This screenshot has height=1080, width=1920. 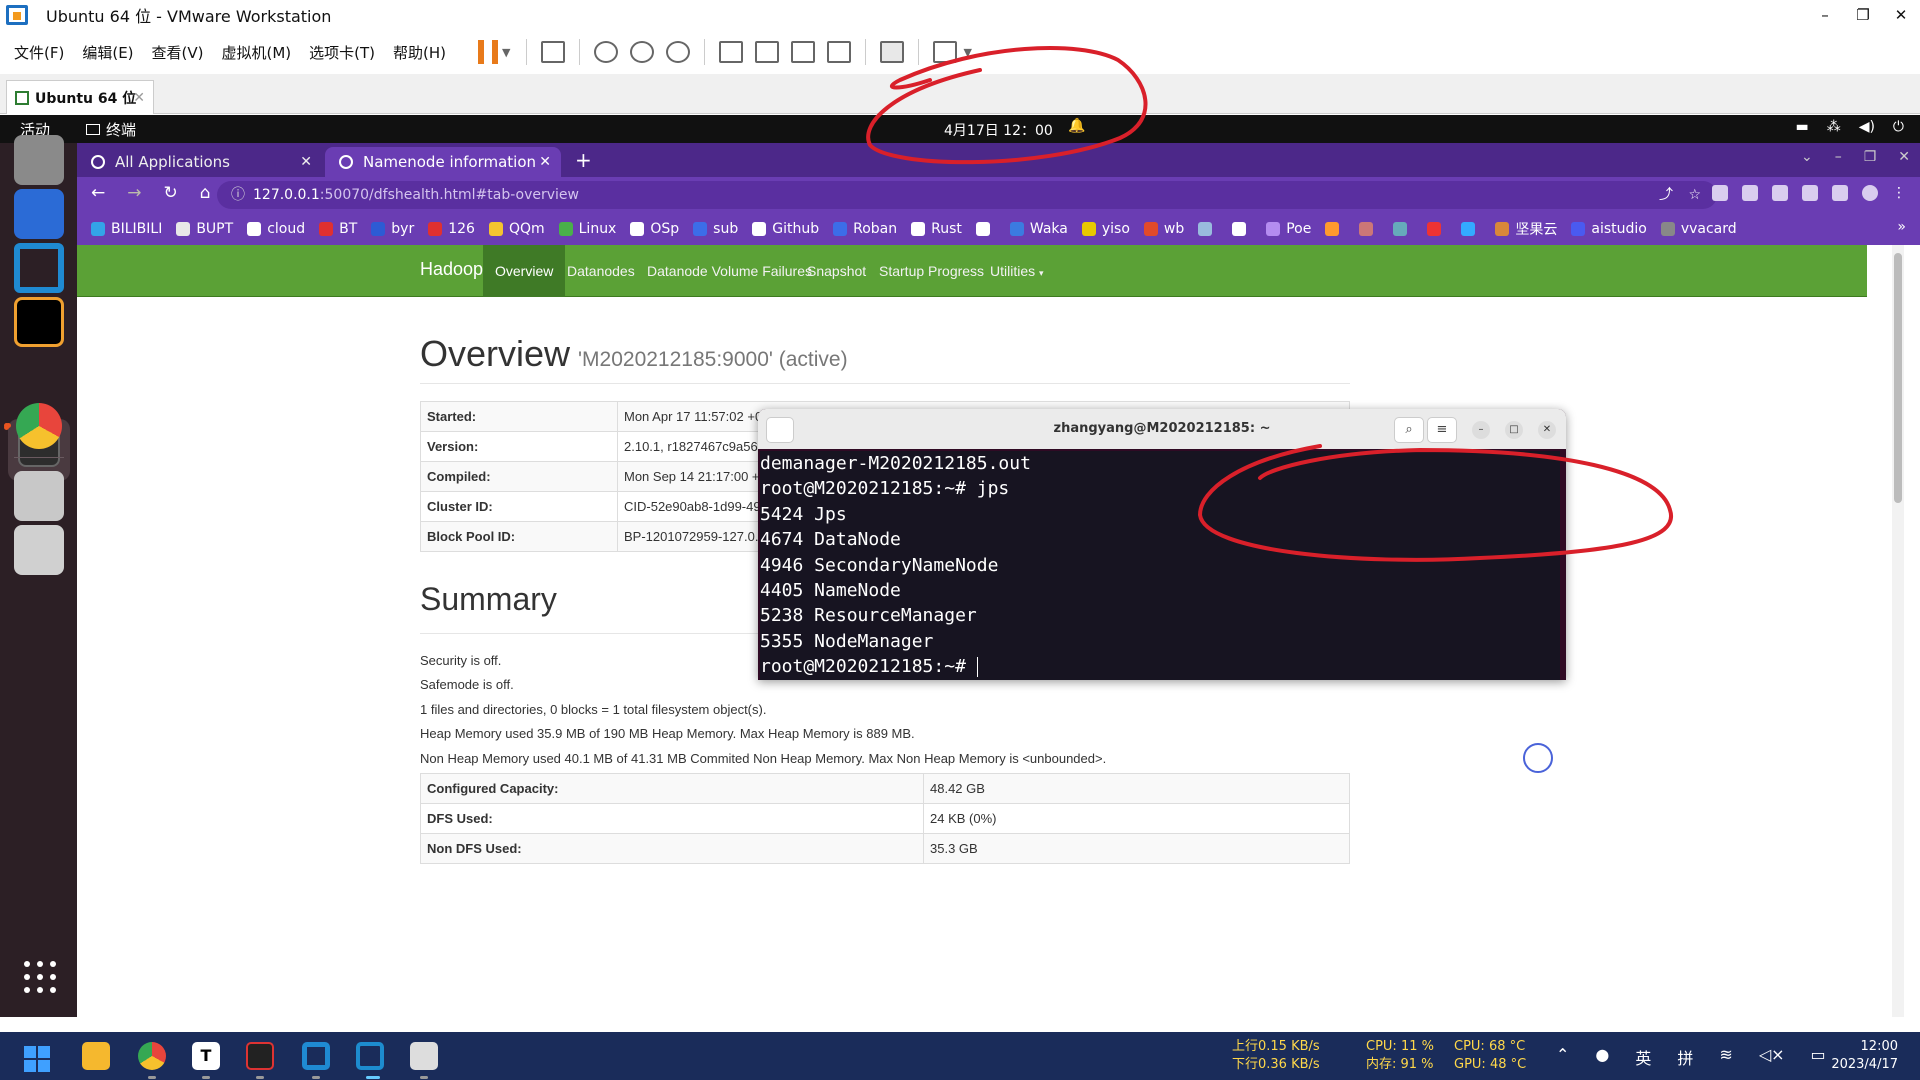 What do you see at coordinates (39, 550) in the screenshot?
I see `trash-icon` at bounding box center [39, 550].